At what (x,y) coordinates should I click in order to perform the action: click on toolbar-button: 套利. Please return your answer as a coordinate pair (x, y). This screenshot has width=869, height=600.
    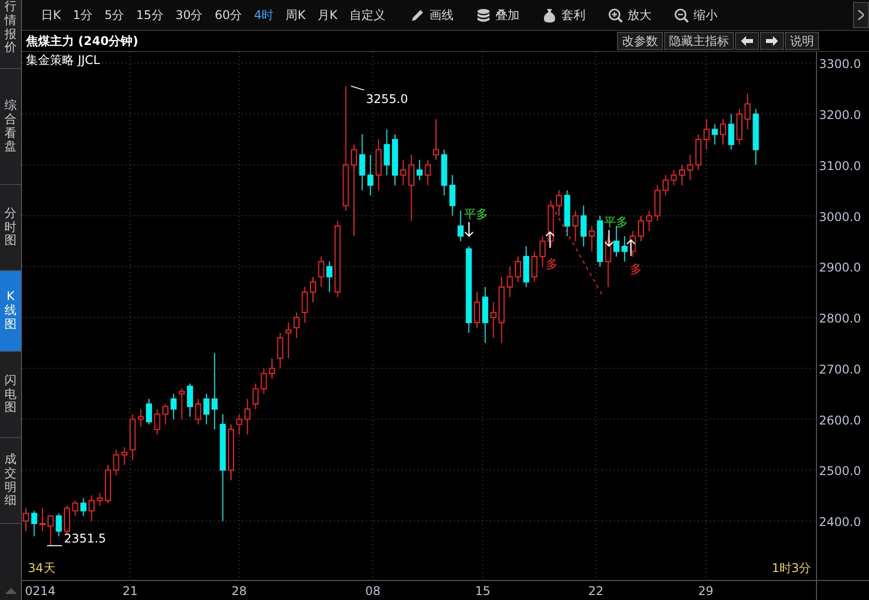
    Looking at the image, I should click on (563, 15).